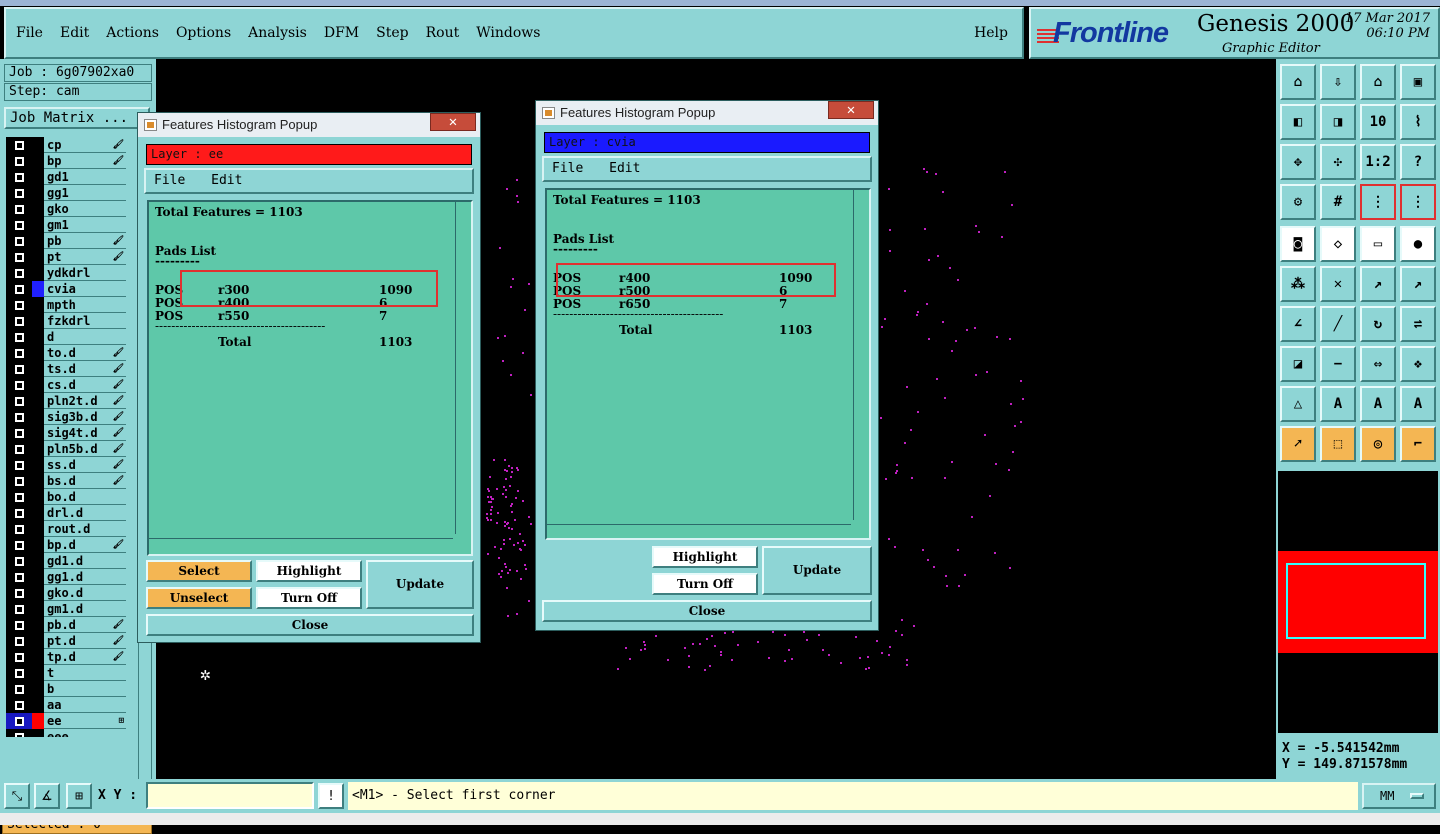  What do you see at coordinates (85, 561) in the screenshot?
I see `layer-name: gd1.d` at bounding box center [85, 561].